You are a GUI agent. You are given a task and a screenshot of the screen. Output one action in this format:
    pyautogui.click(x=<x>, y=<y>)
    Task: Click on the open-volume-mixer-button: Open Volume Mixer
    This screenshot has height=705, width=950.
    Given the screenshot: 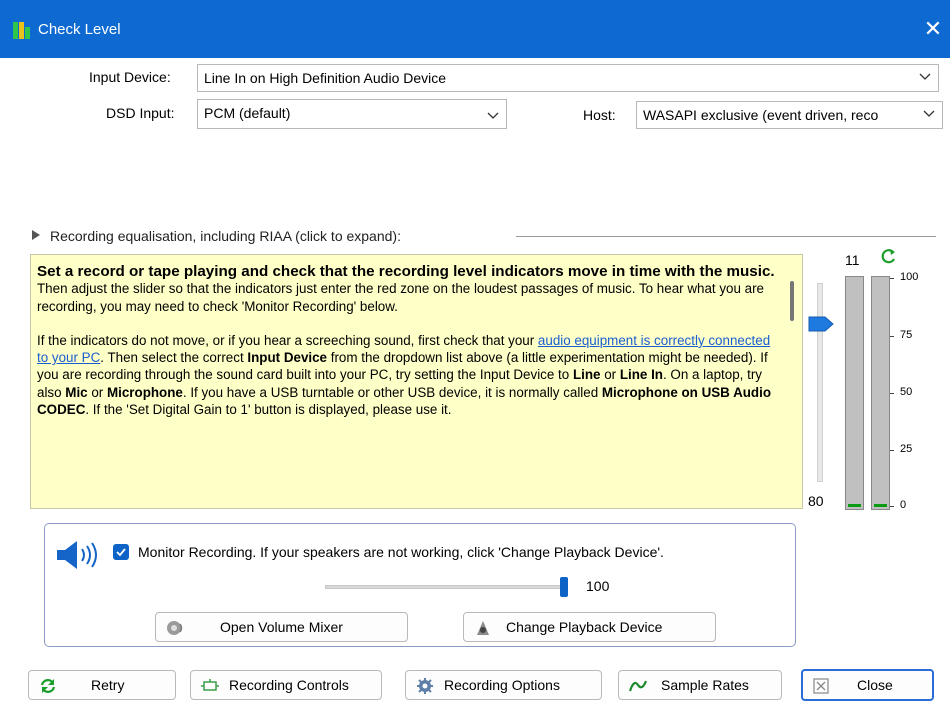 What is the action you would take?
    pyautogui.click(x=281, y=627)
    